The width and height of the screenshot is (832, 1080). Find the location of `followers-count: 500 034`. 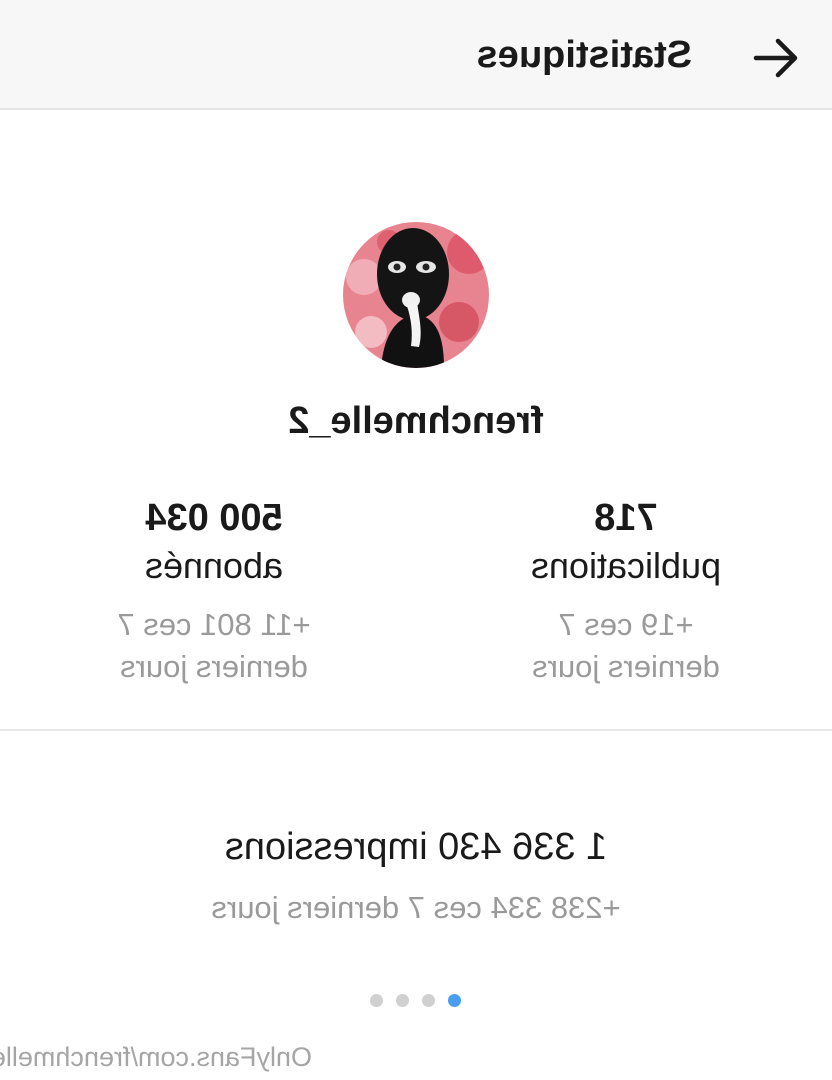

followers-count: 500 034 is located at coordinates (214, 518).